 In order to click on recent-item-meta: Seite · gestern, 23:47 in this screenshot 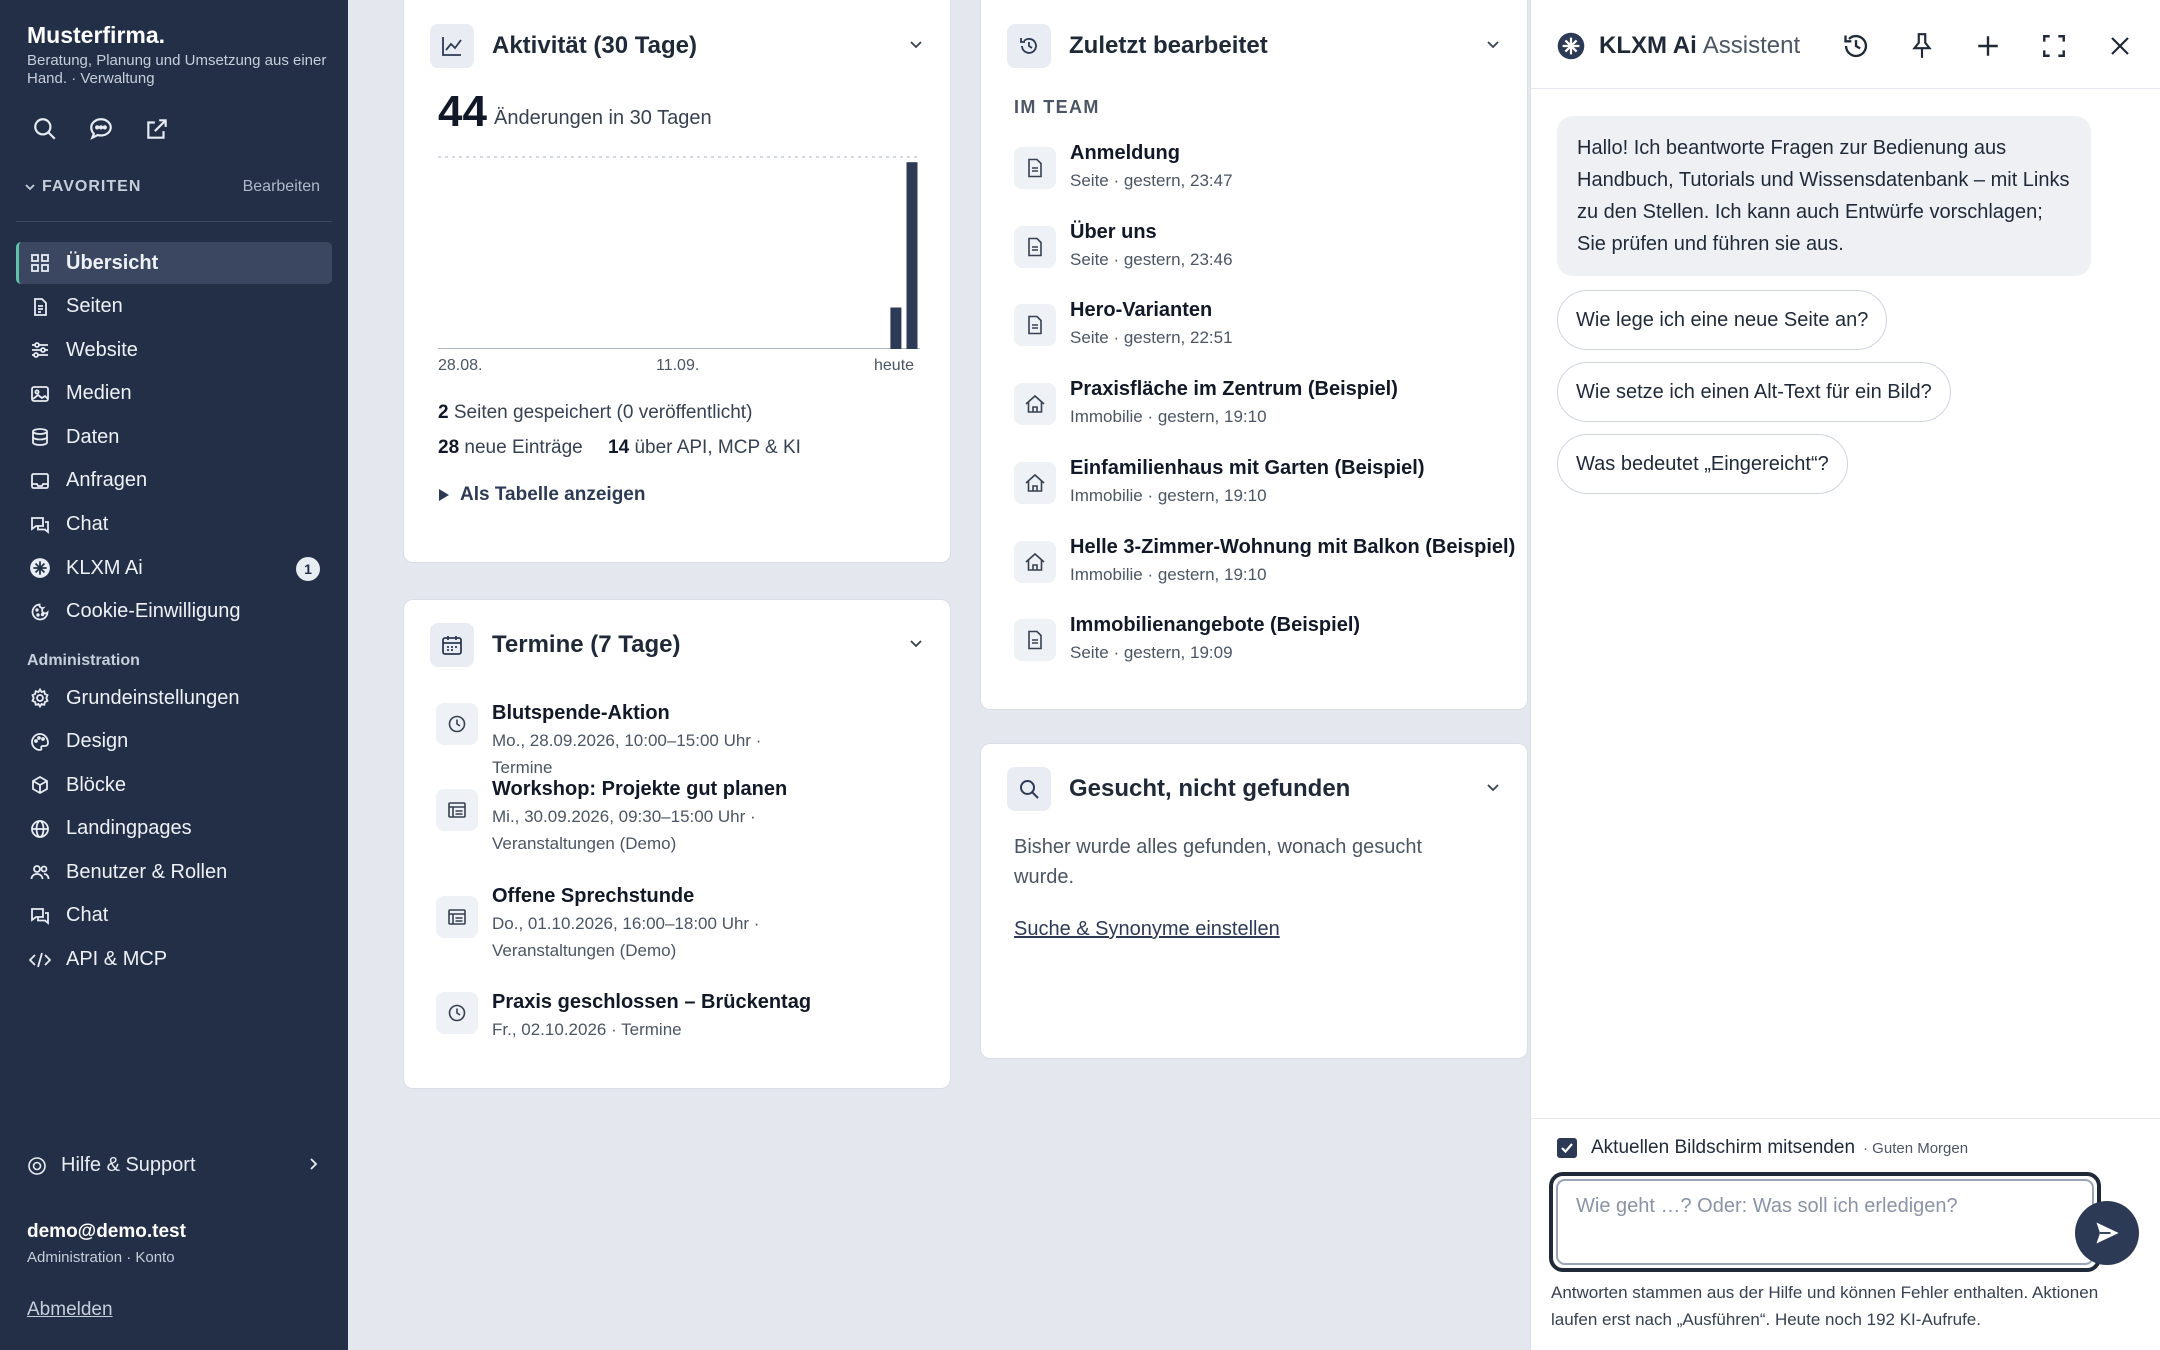, I will do `click(1151, 180)`.